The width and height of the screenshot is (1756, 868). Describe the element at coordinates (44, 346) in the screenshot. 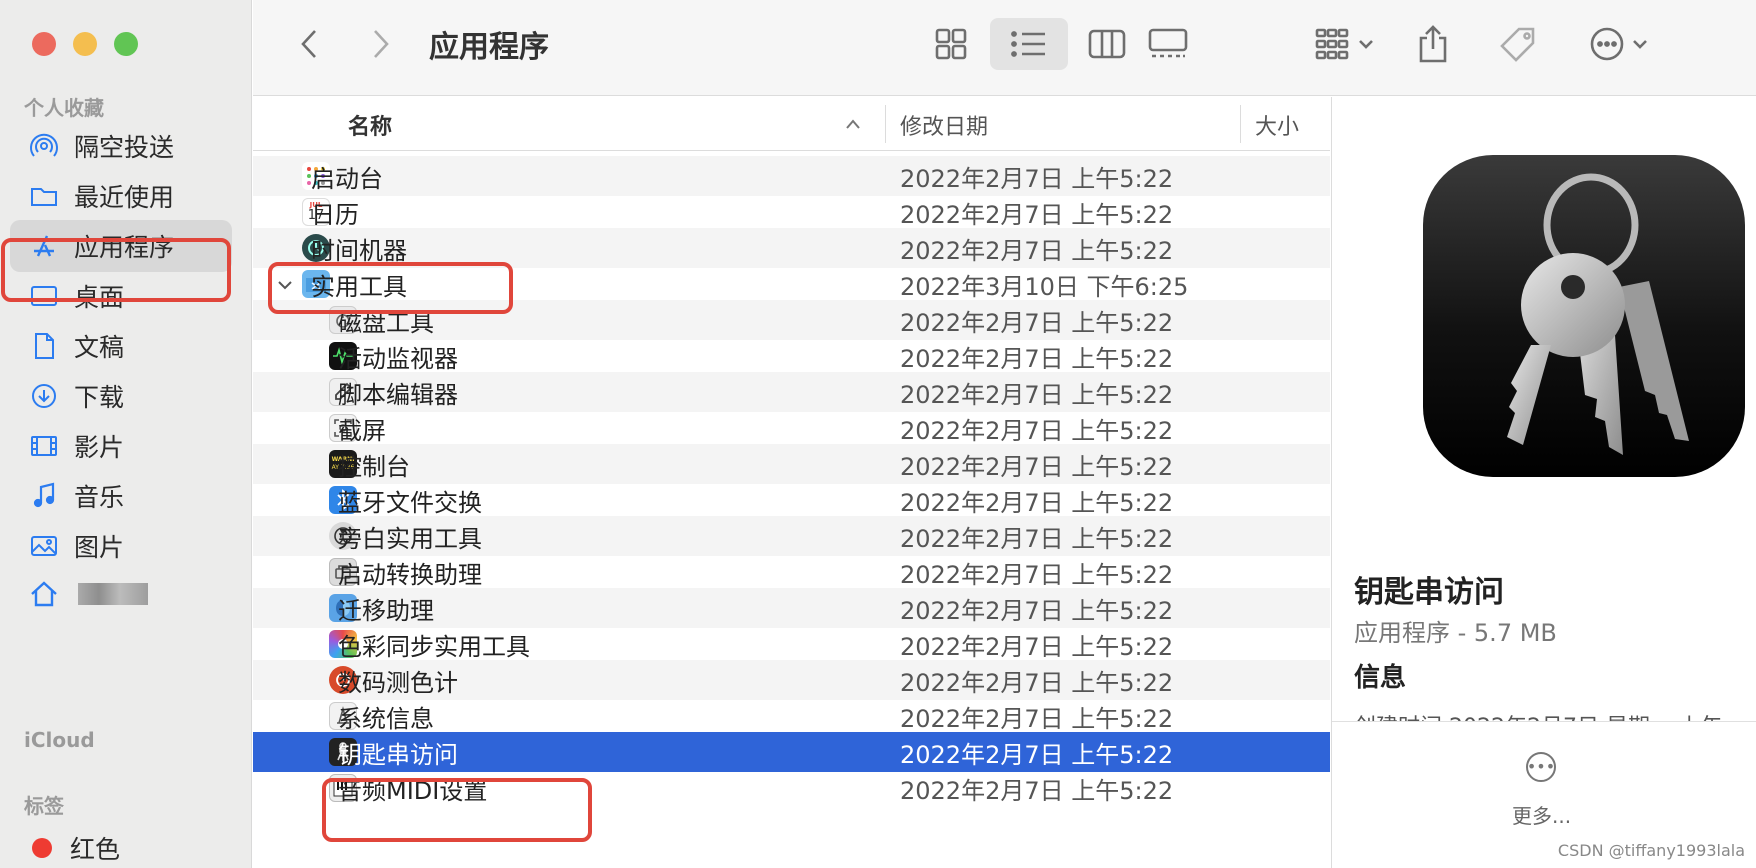

I see `document-icon` at that location.